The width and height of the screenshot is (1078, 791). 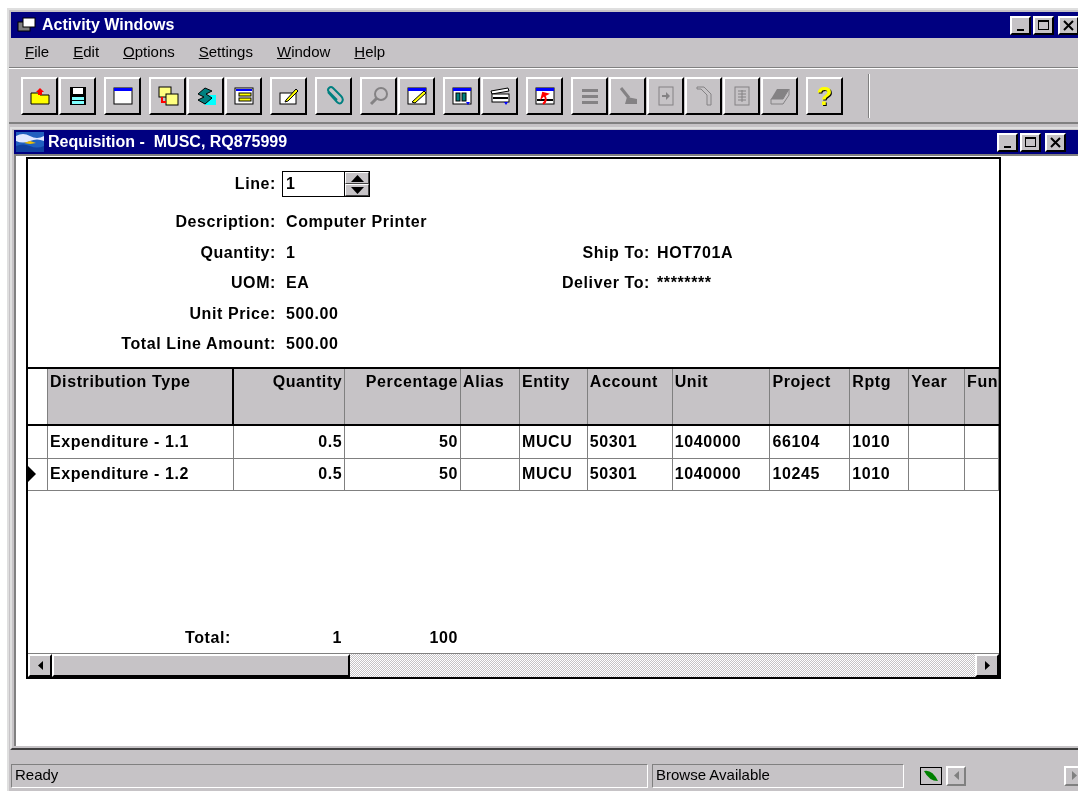 I want to click on column-header: Account, so click(x=630, y=396).